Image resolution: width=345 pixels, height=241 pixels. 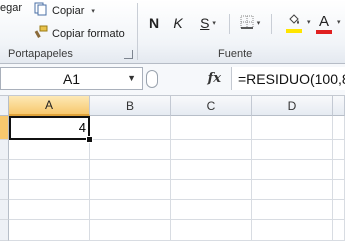 I want to click on cell-b5, so click(x=130, y=210).